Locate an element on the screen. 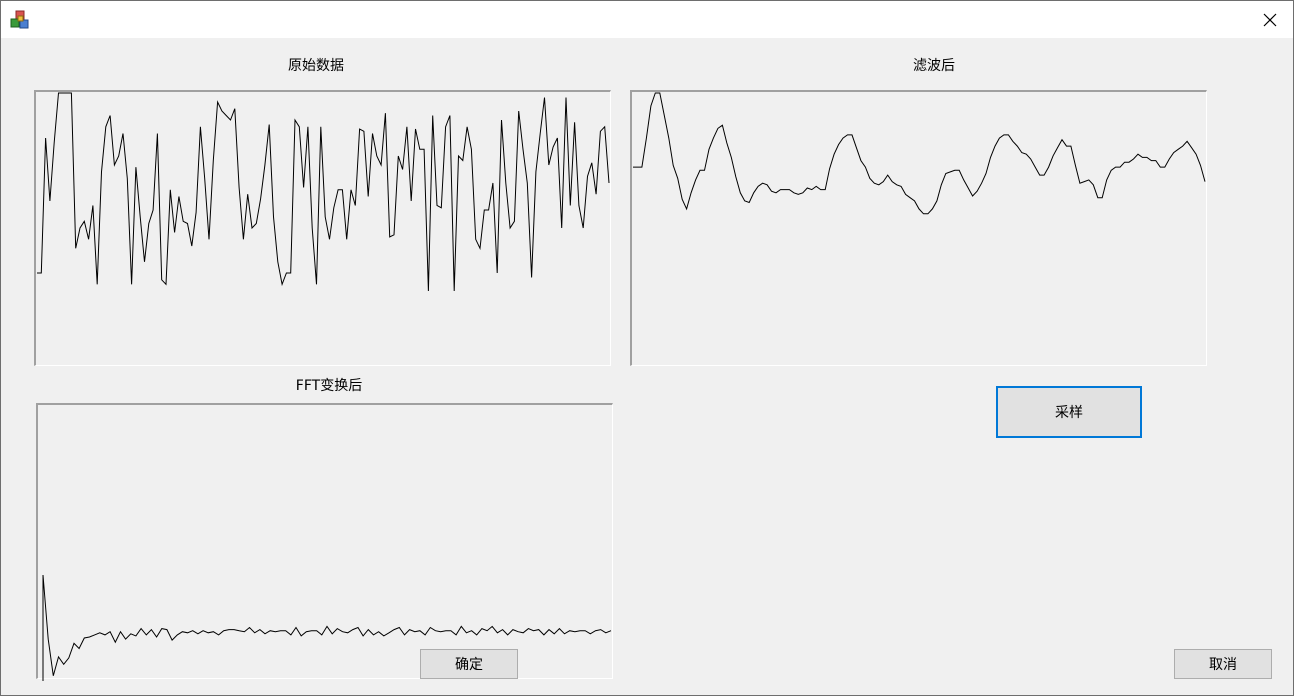  fft-chart is located at coordinates (327, 627).